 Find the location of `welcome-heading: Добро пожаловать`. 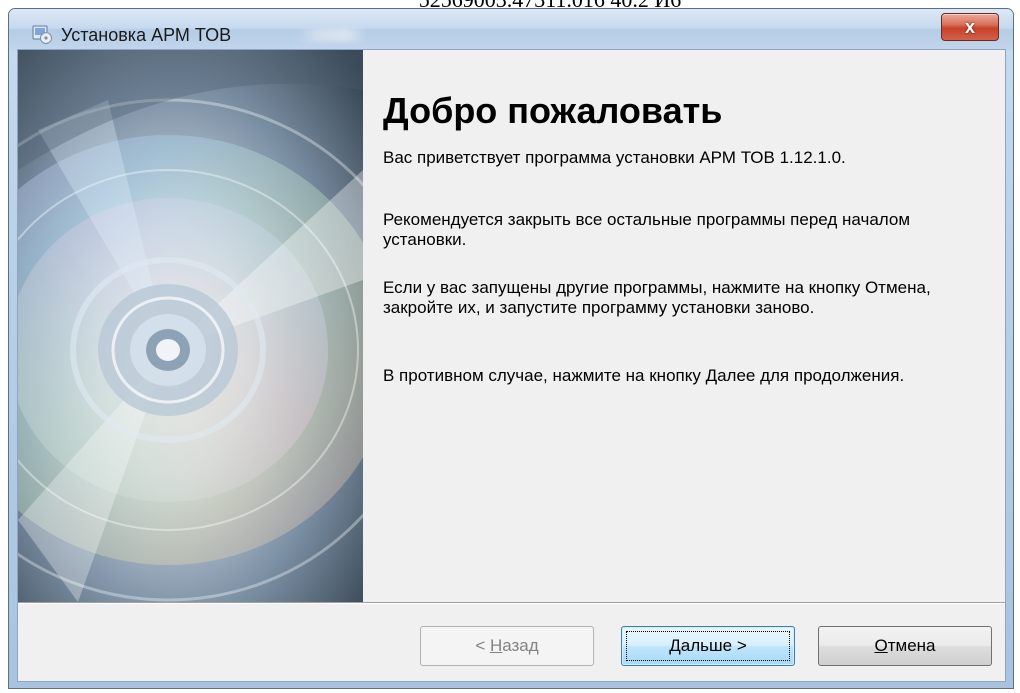

welcome-heading: Добро пожаловать is located at coordinates (553, 110).